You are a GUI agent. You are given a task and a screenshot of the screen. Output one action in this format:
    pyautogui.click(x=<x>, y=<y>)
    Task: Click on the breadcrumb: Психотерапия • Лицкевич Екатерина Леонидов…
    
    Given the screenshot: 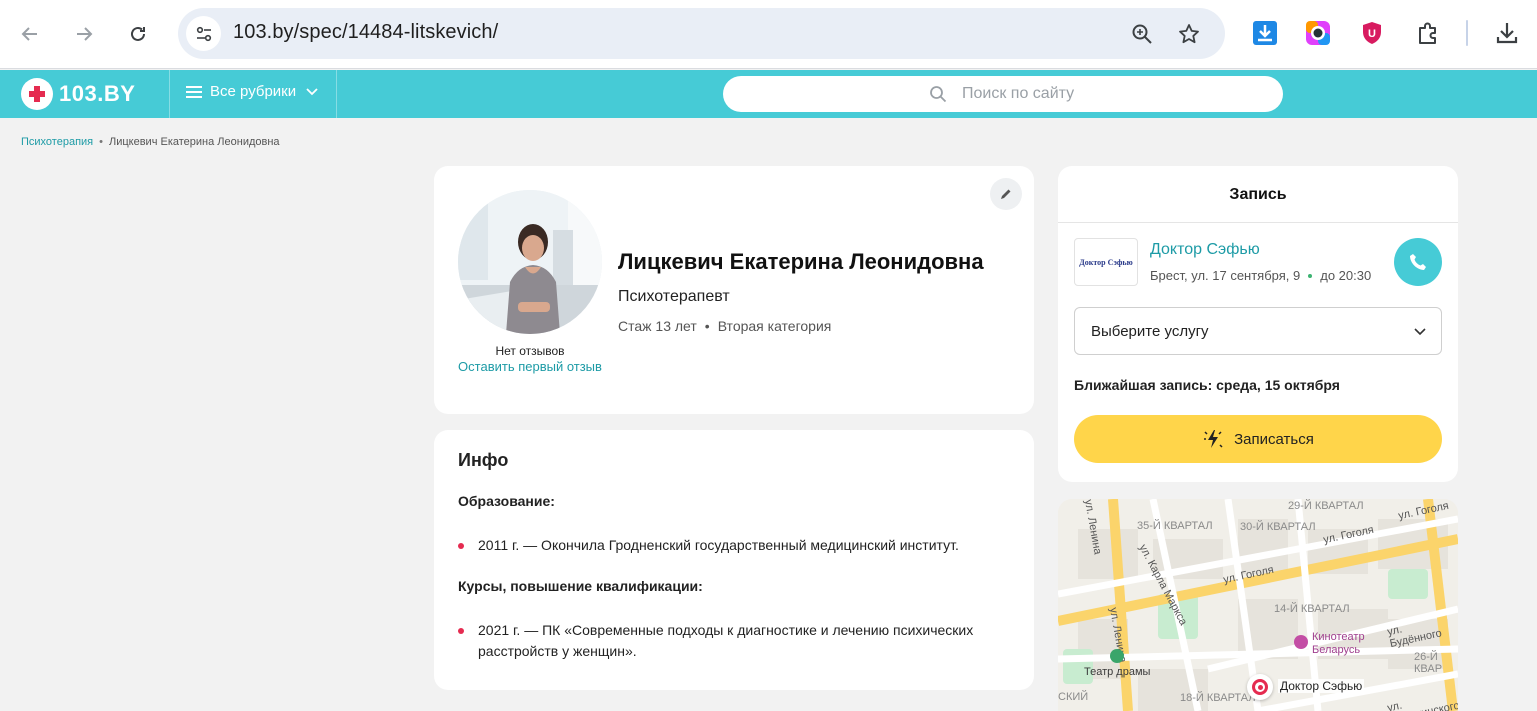 What is the action you would take?
    pyautogui.click(x=150, y=142)
    